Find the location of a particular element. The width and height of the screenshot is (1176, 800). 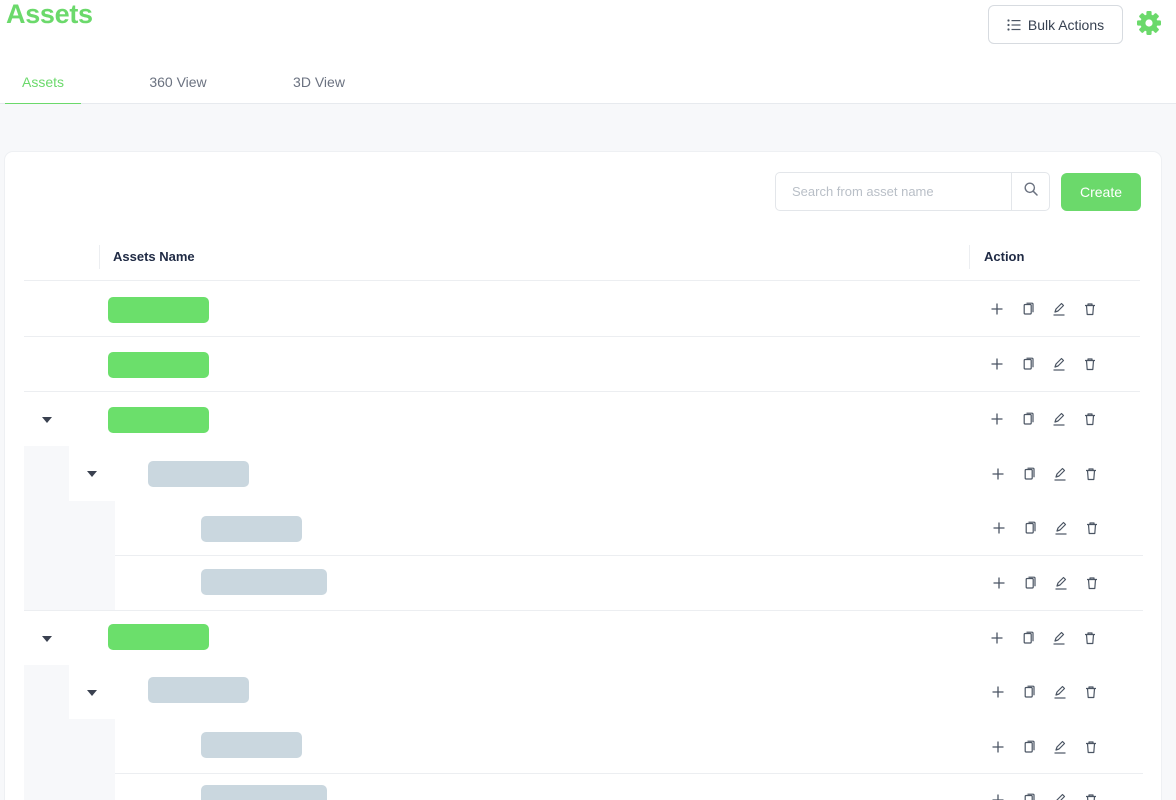

create-button: Create is located at coordinates (1101, 192).